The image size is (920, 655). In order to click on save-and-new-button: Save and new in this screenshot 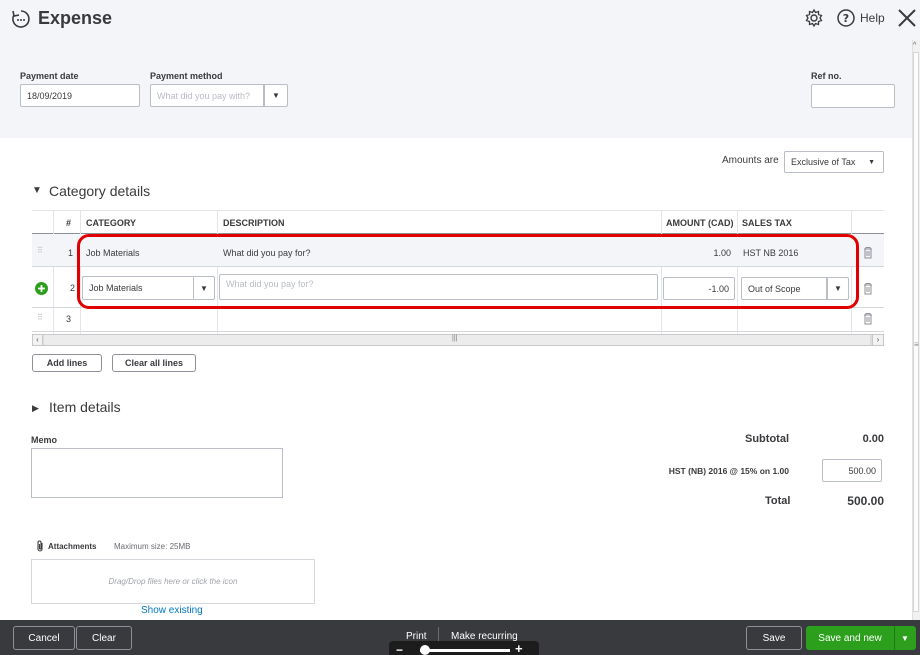, I will do `click(850, 638)`.